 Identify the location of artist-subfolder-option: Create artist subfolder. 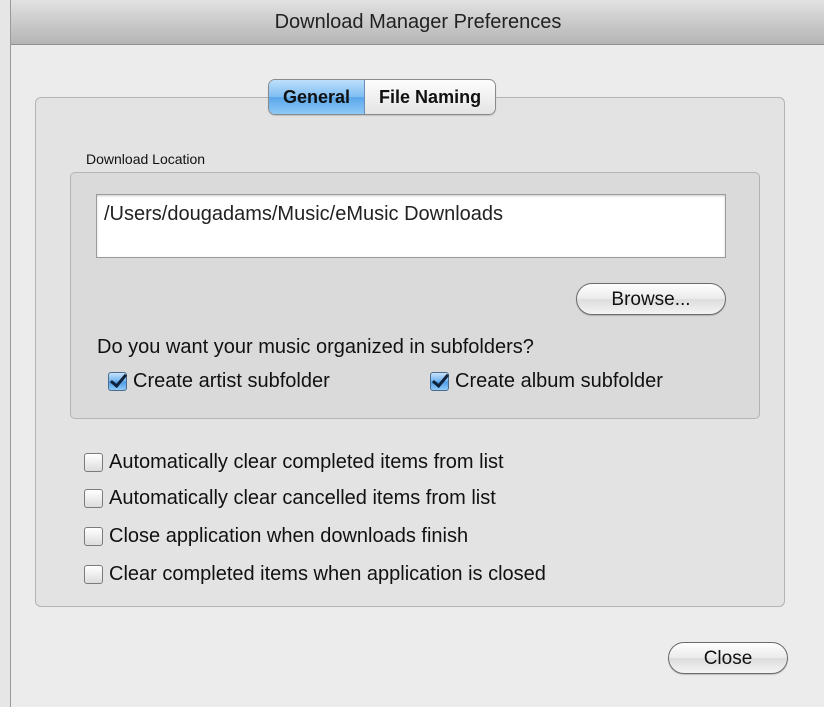
(219, 381).